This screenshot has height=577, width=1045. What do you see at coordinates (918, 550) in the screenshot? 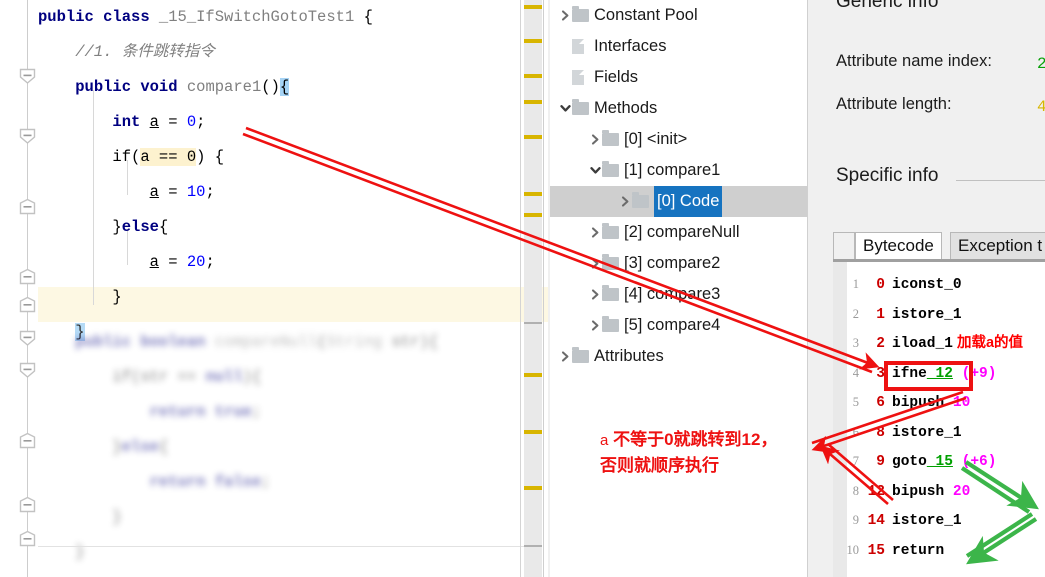
I see `bytecode-mnemonic: return` at bounding box center [918, 550].